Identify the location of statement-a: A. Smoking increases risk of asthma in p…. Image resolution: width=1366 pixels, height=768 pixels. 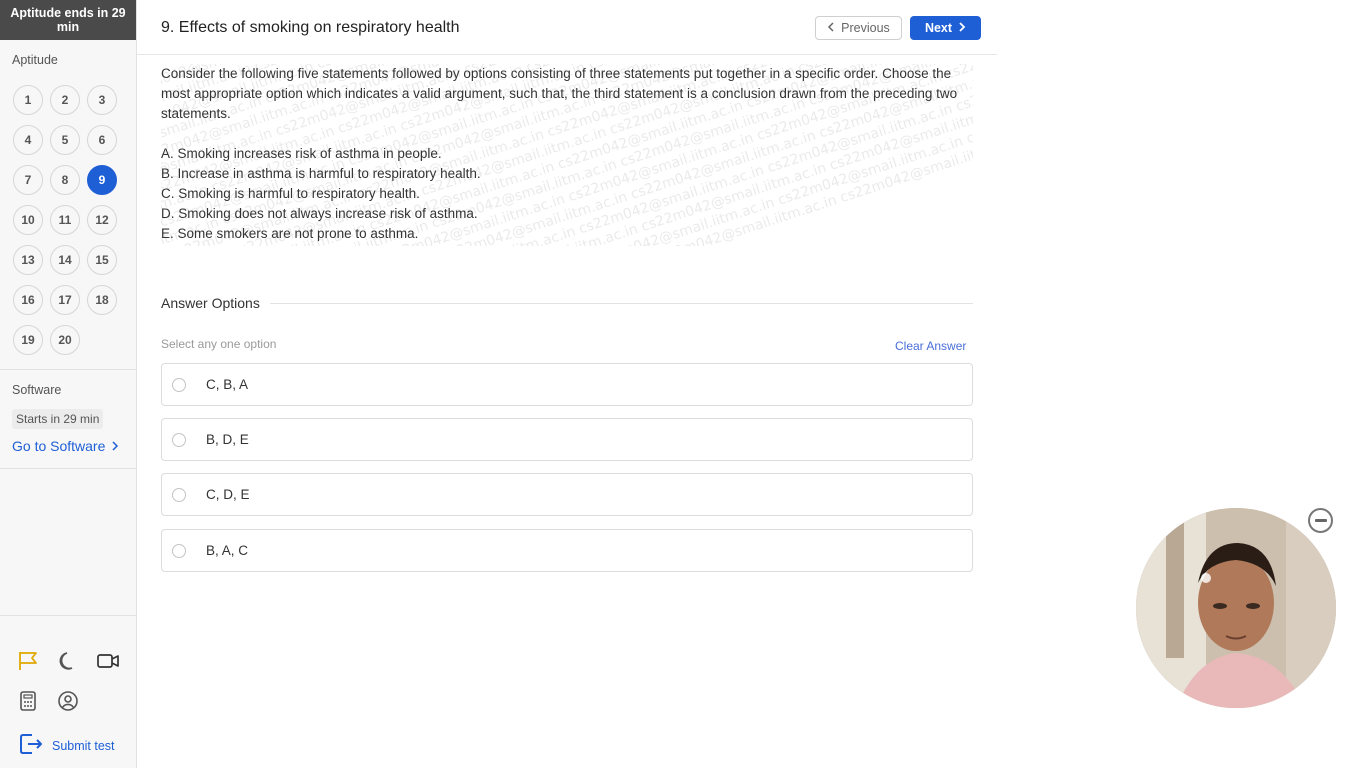
(301, 153).